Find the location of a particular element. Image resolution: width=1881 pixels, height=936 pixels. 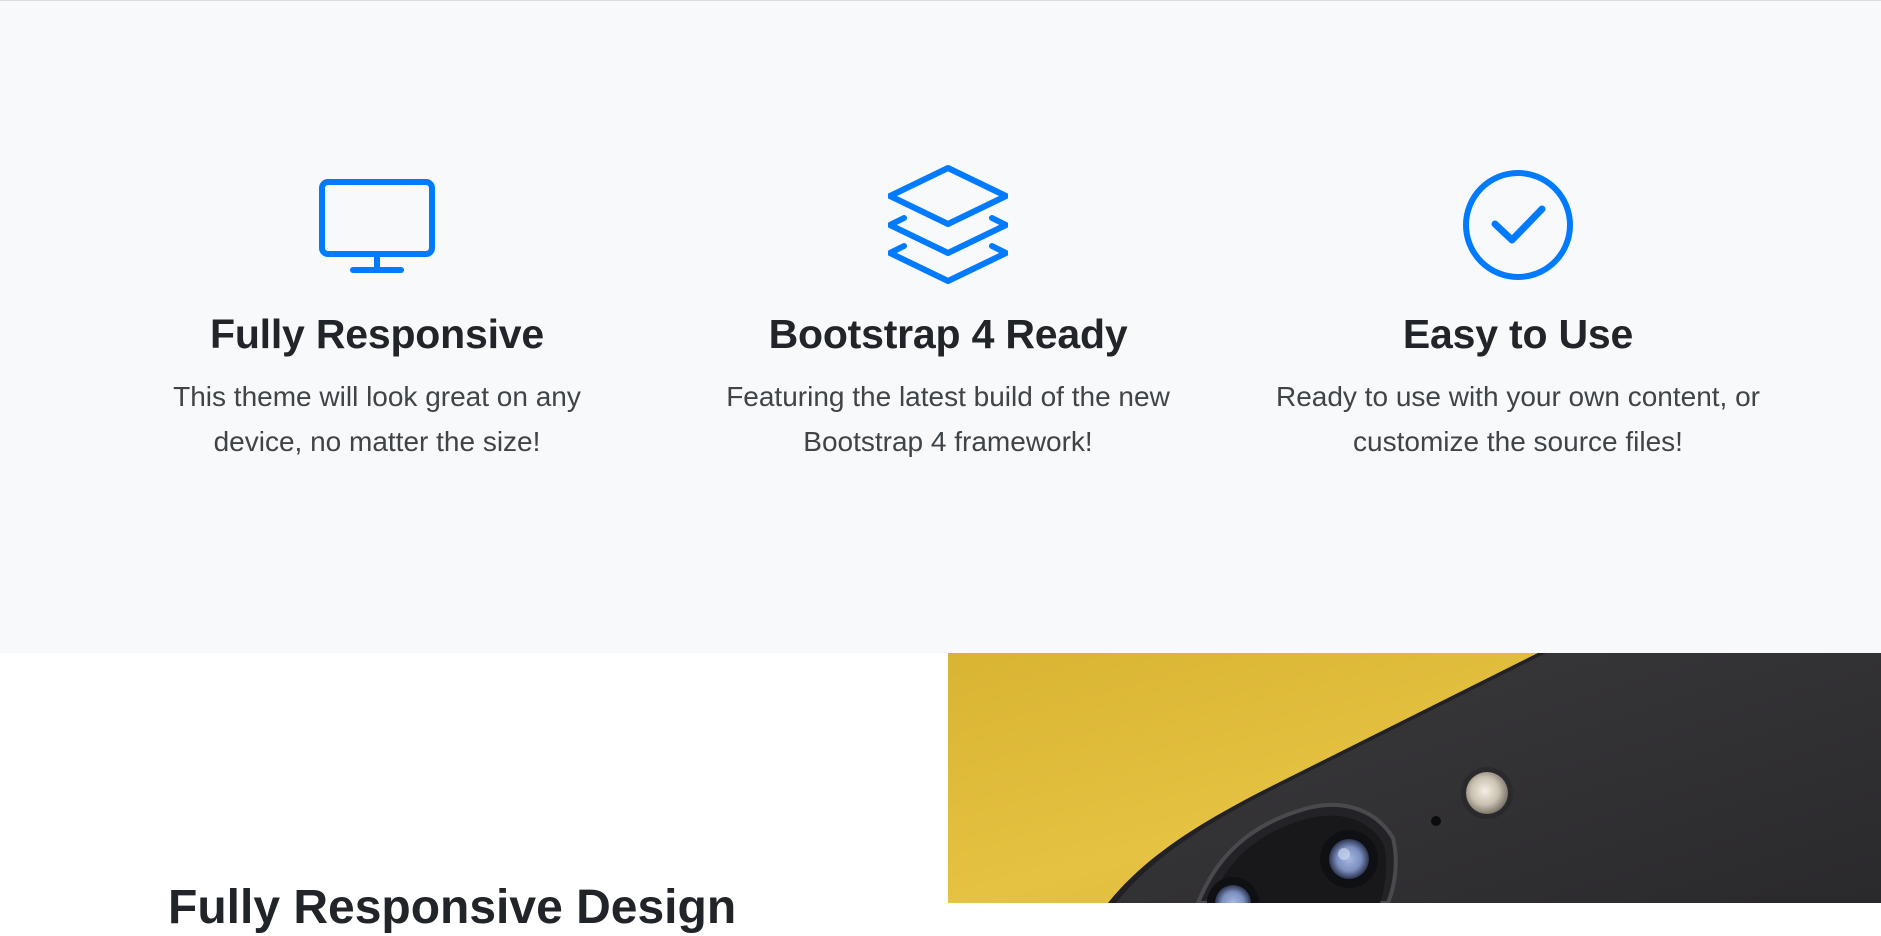

showcase-heading: Fully Responsive Design is located at coordinates (452, 907).